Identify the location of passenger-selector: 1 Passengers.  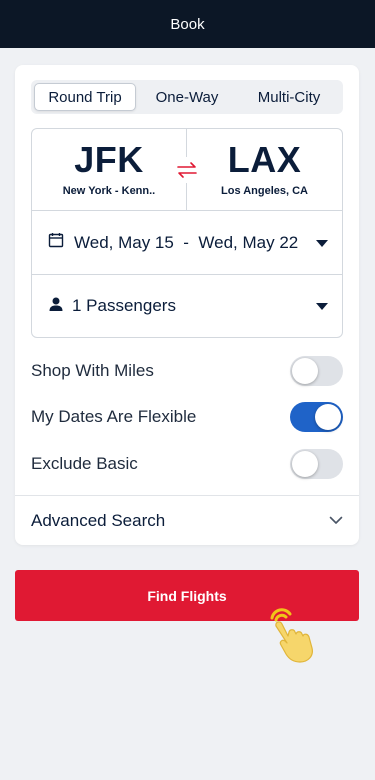
(187, 306).